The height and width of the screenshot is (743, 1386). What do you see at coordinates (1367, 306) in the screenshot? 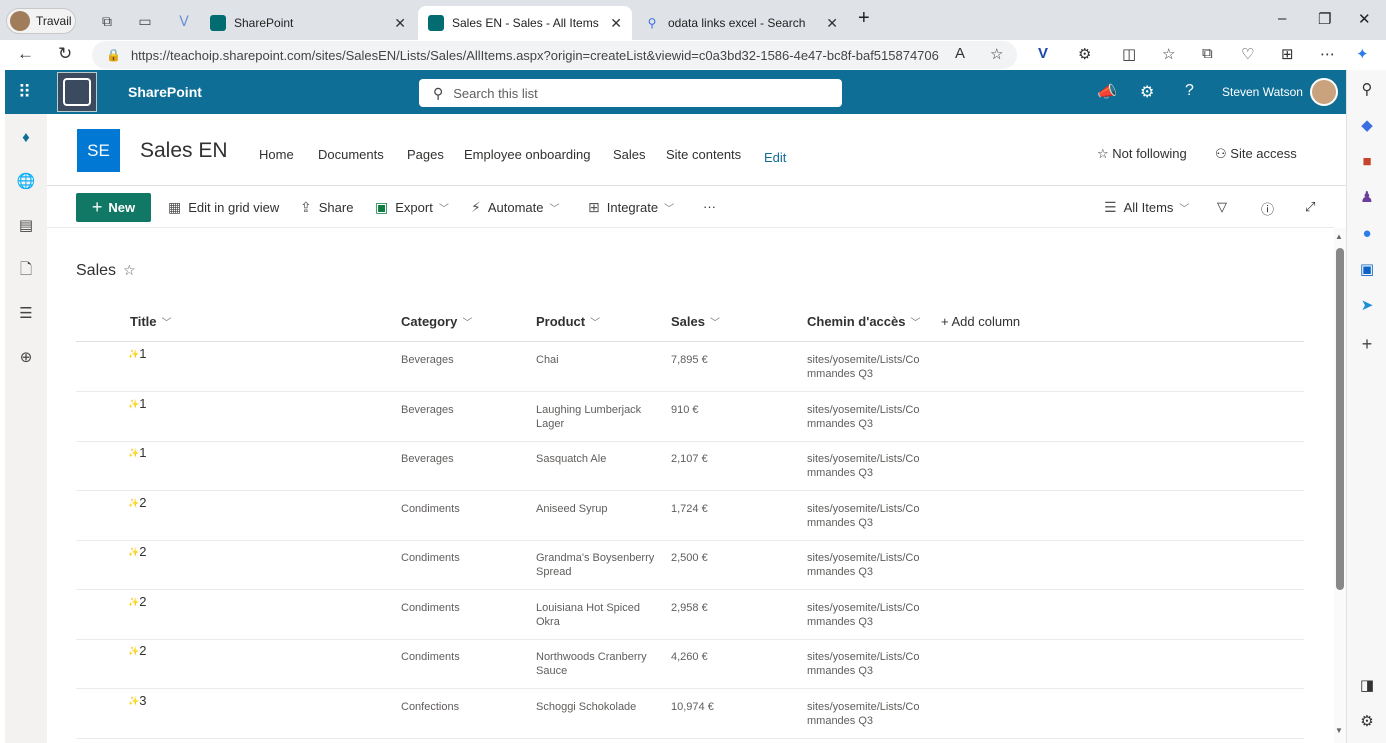
I see `drop-icon: ➤` at bounding box center [1367, 306].